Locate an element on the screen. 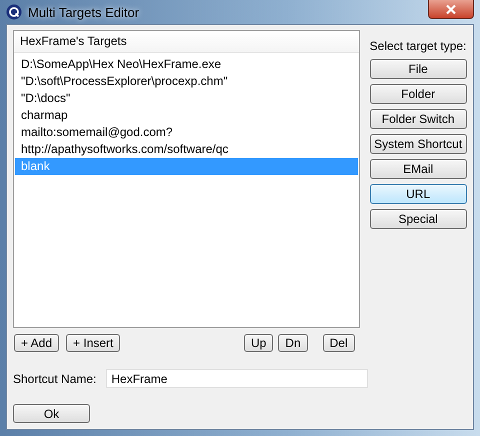  app-icon is located at coordinates (14, 12).